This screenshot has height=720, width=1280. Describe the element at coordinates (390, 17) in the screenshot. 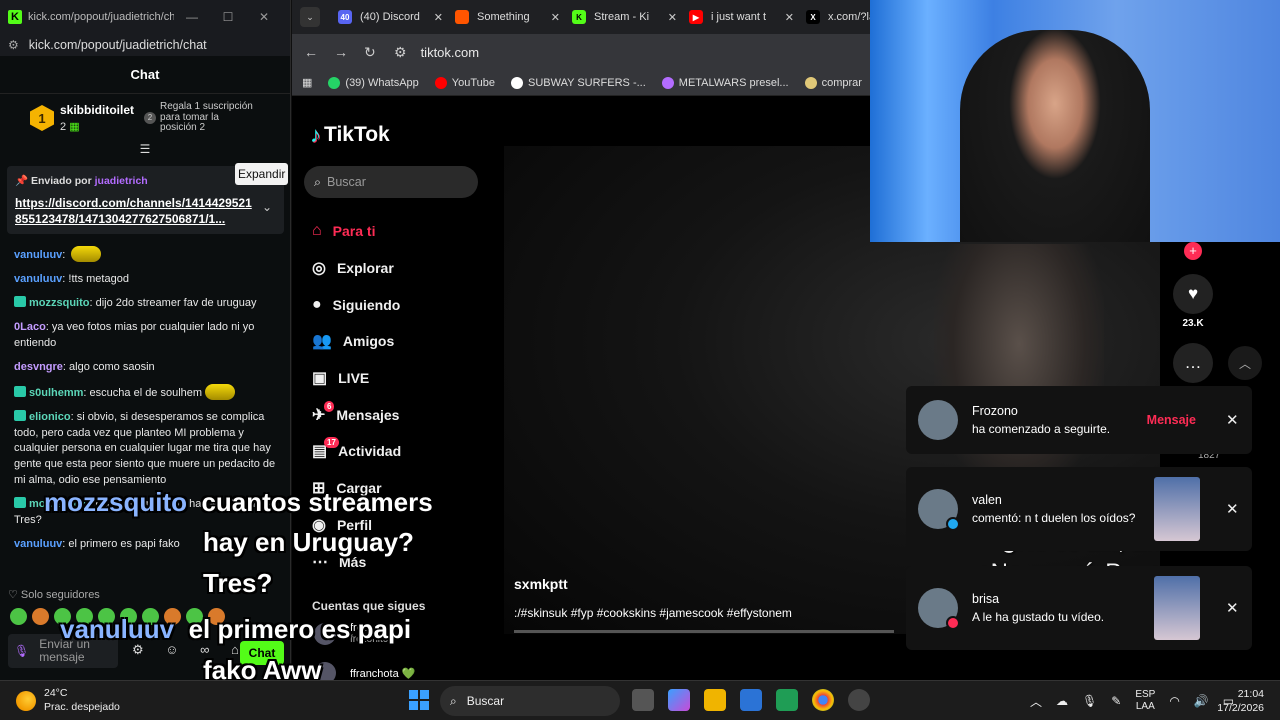

I see `browser-tab: 40 (40) Discord ✕` at that location.